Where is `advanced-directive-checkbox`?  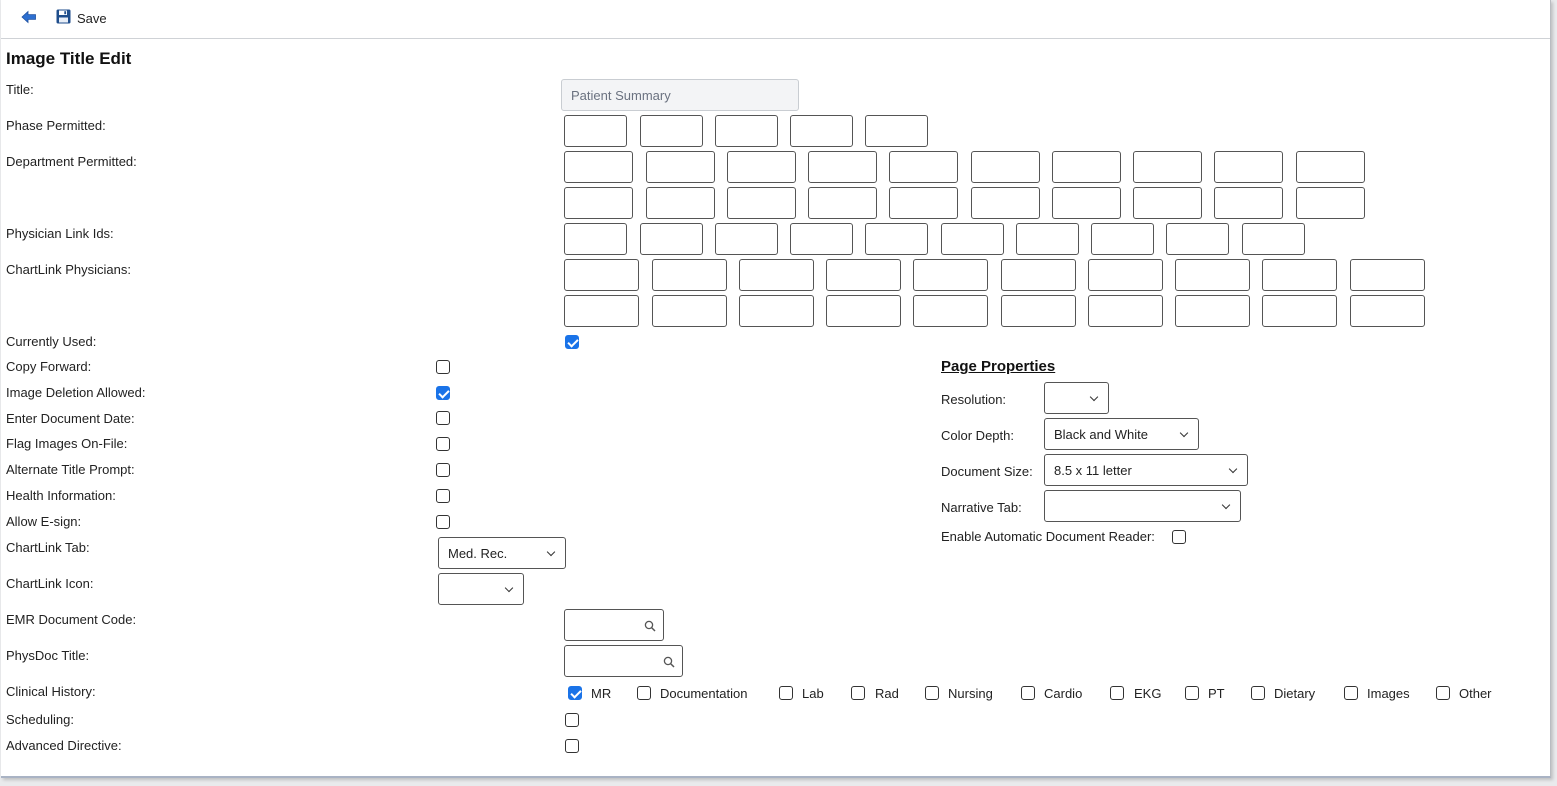 advanced-directive-checkbox is located at coordinates (572, 746).